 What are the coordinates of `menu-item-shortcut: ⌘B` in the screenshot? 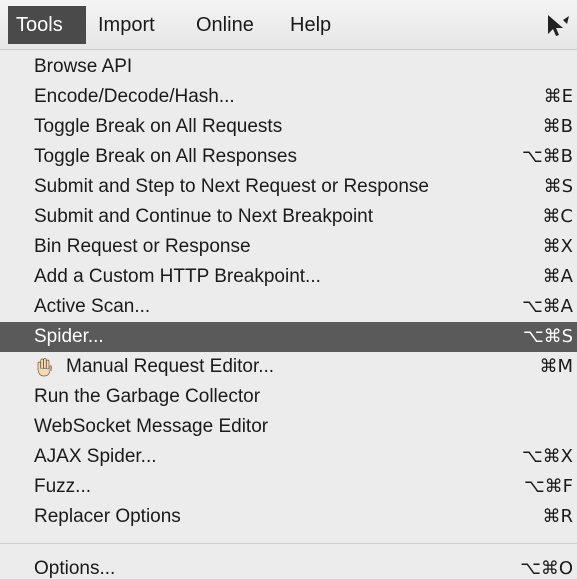 It's located at (557, 126).